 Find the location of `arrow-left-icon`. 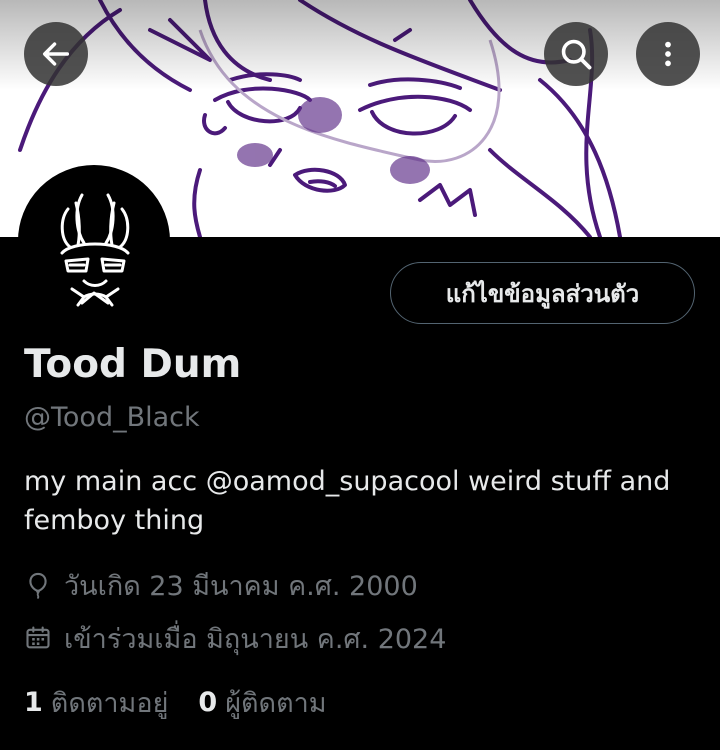

arrow-left-icon is located at coordinates (56, 54).